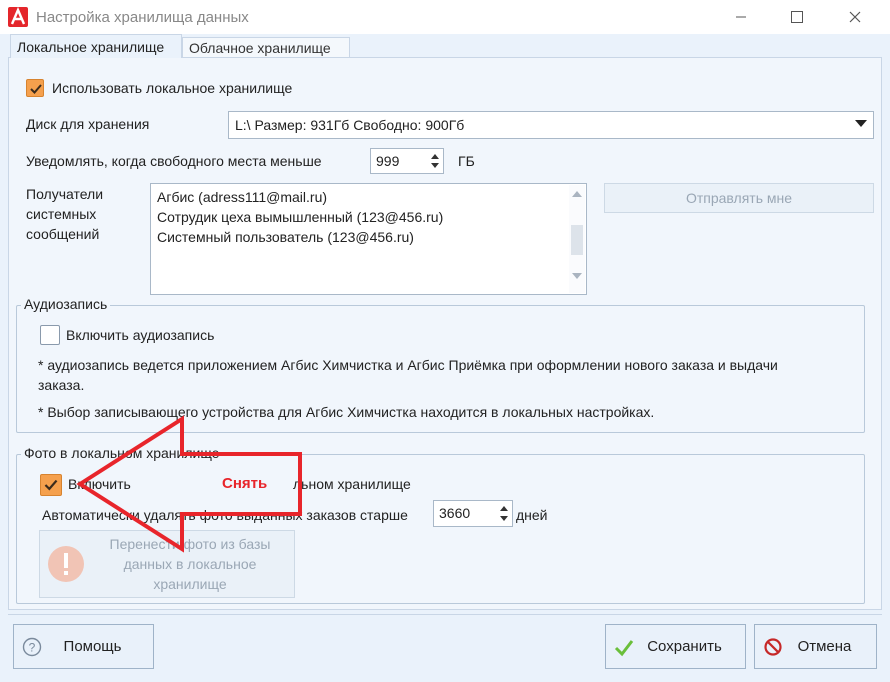 Image resolution: width=890 pixels, height=682 pixels. Describe the element at coordinates (445, 17) in the screenshot. I see `title-bar: Настройка хранилища данных` at that location.